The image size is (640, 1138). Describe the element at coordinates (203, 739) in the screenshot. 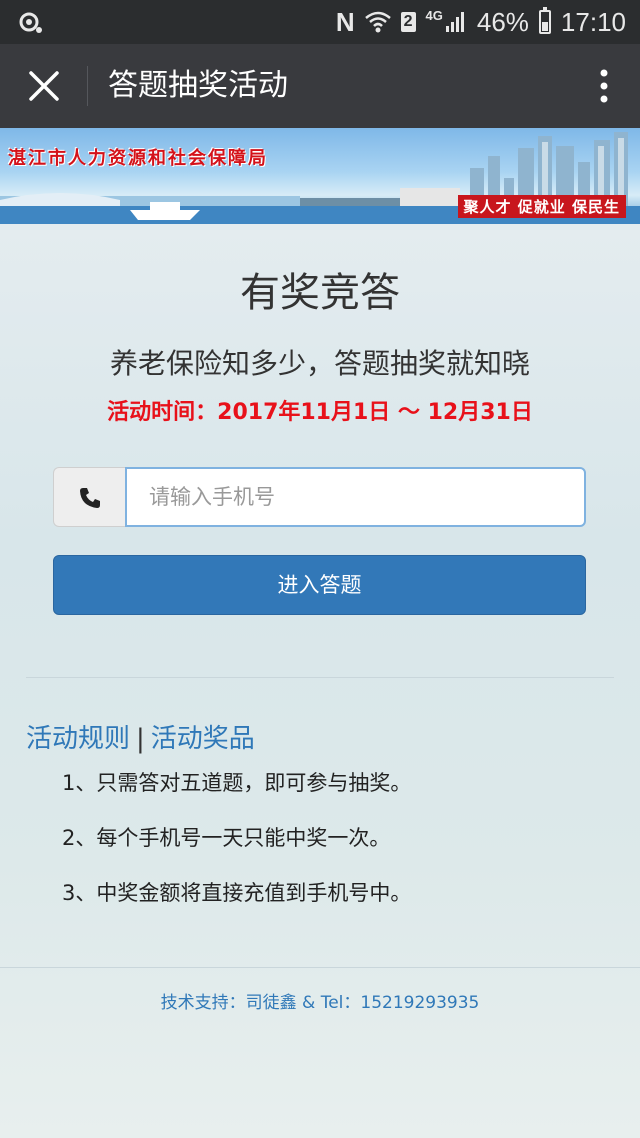

I see `prizes-link: 活动奖品` at that location.